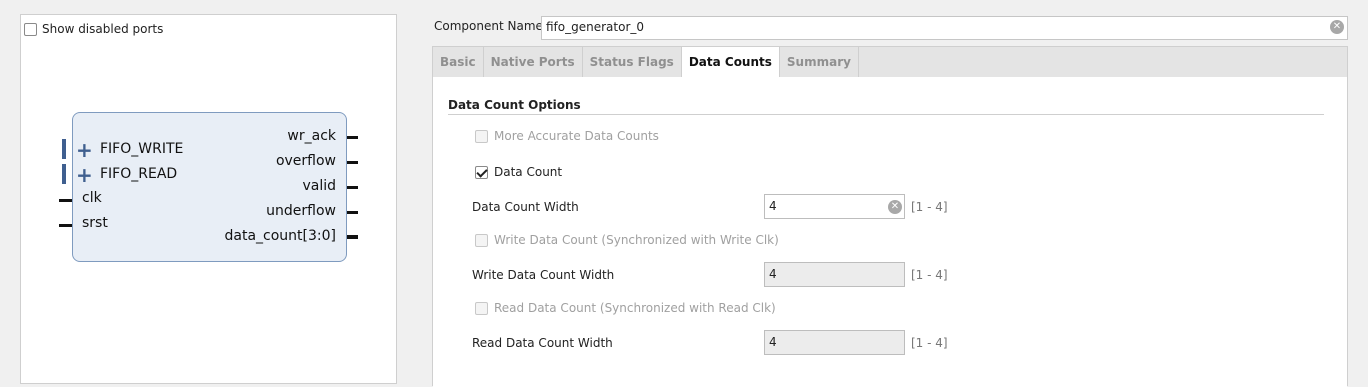  What do you see at coordinates (834, 206) in the screenshot?
I see `data-count-width-input: 4` at bounding box center [834, 206].